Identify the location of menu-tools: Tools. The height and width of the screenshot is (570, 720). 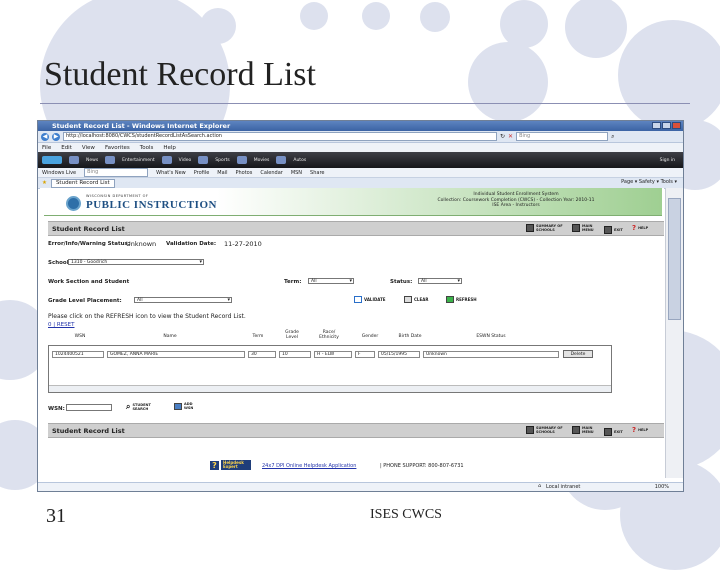
(147, 148).